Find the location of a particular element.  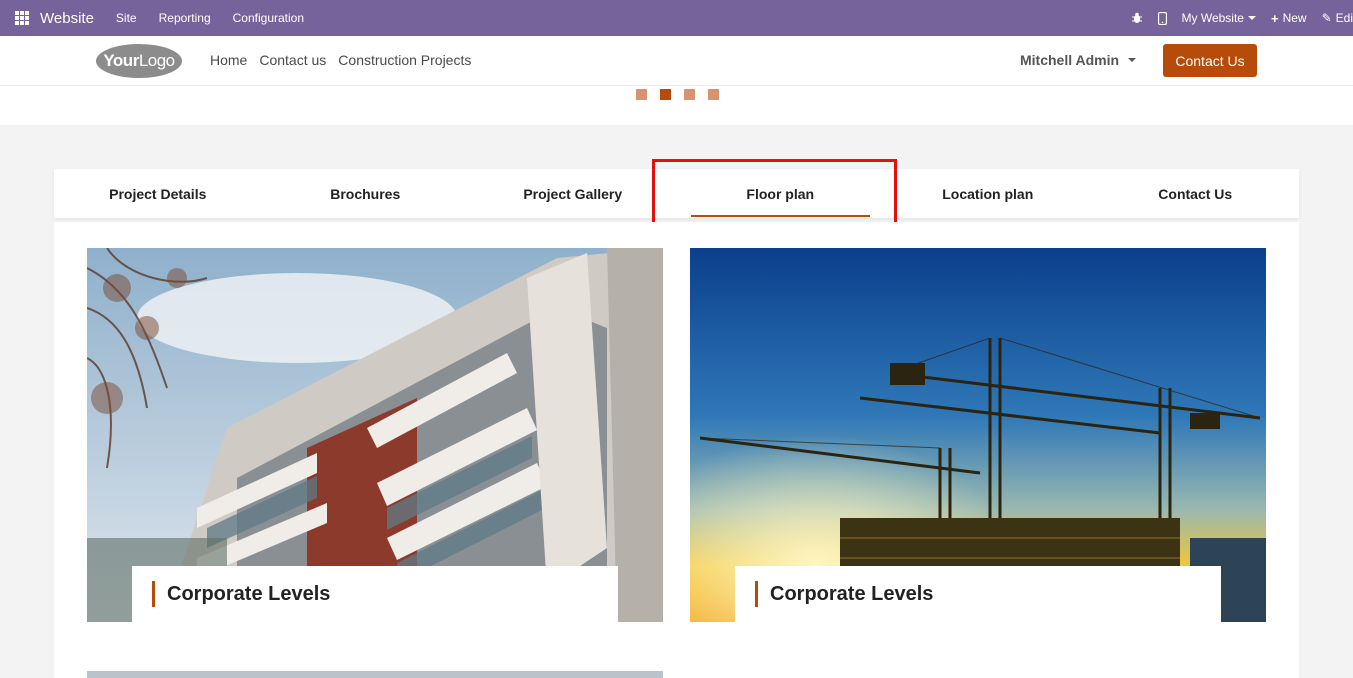

new-label: New is located at coordinates (1294, 18).